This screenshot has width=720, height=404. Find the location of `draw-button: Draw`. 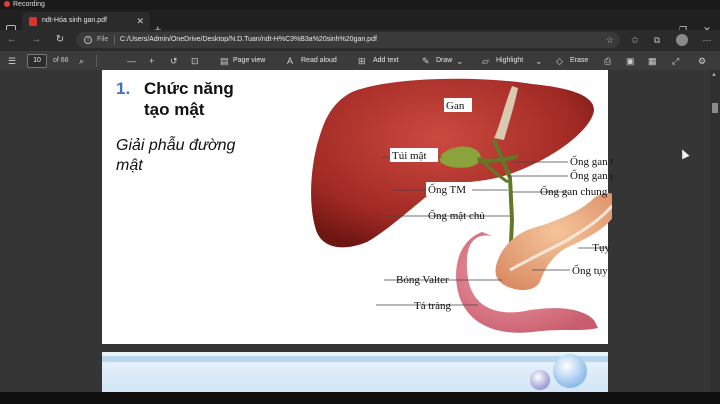

draw-button: Draw is located at coordinates (444, 61).